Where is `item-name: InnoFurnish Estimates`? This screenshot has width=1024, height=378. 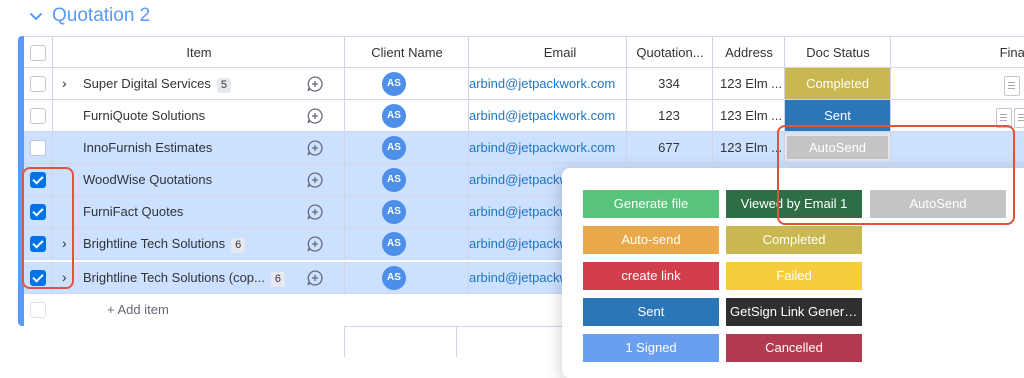 item-name: InnoFurnish Estimates is located at coordinates (193, 147).